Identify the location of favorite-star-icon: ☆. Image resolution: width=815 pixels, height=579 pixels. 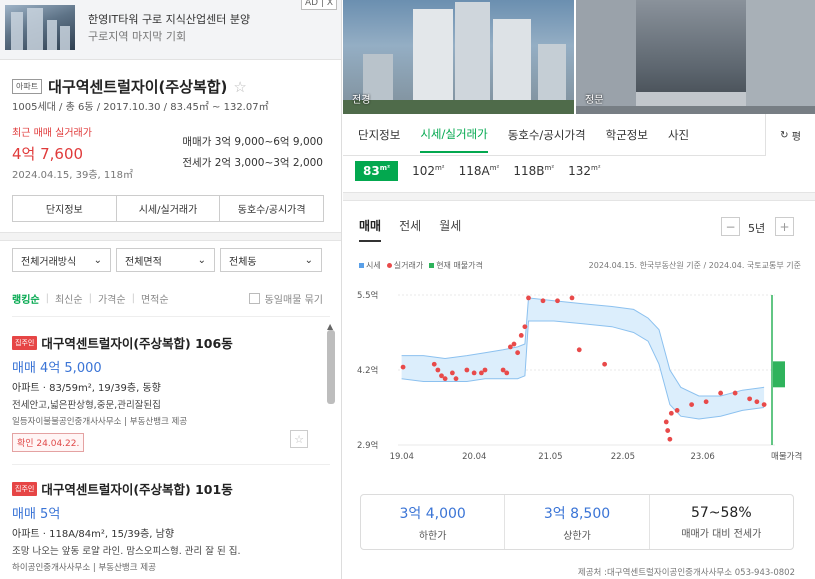
(239, 87).